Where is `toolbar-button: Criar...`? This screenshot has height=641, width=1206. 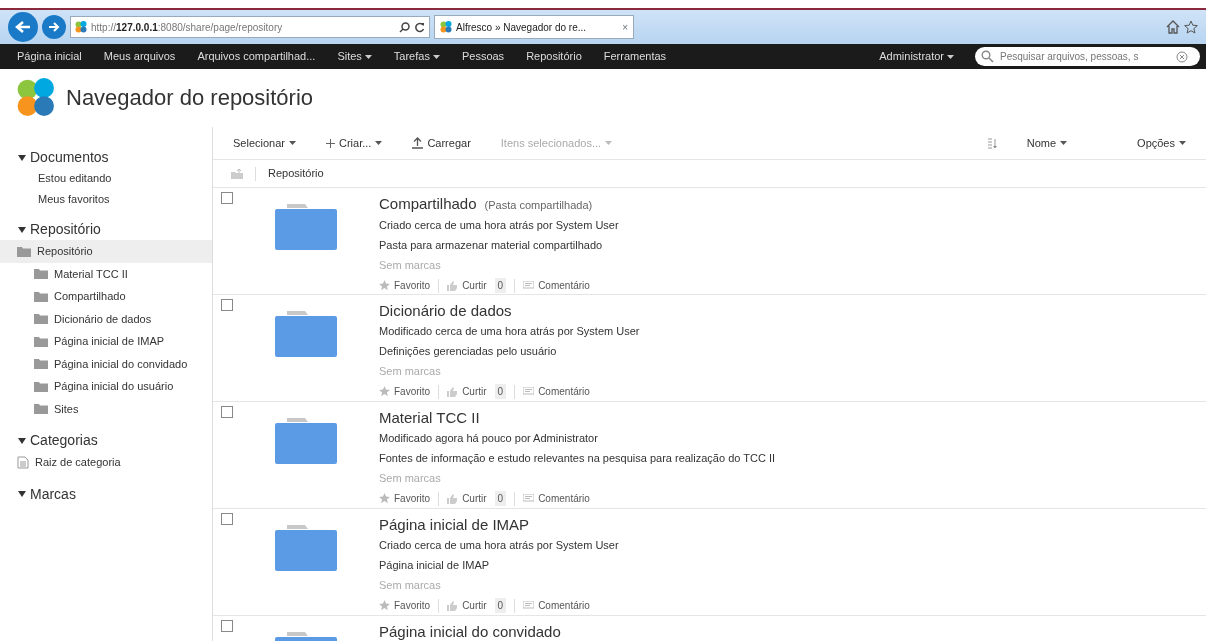 toolbar-button: Criar... is located at coordinates (354, 143).